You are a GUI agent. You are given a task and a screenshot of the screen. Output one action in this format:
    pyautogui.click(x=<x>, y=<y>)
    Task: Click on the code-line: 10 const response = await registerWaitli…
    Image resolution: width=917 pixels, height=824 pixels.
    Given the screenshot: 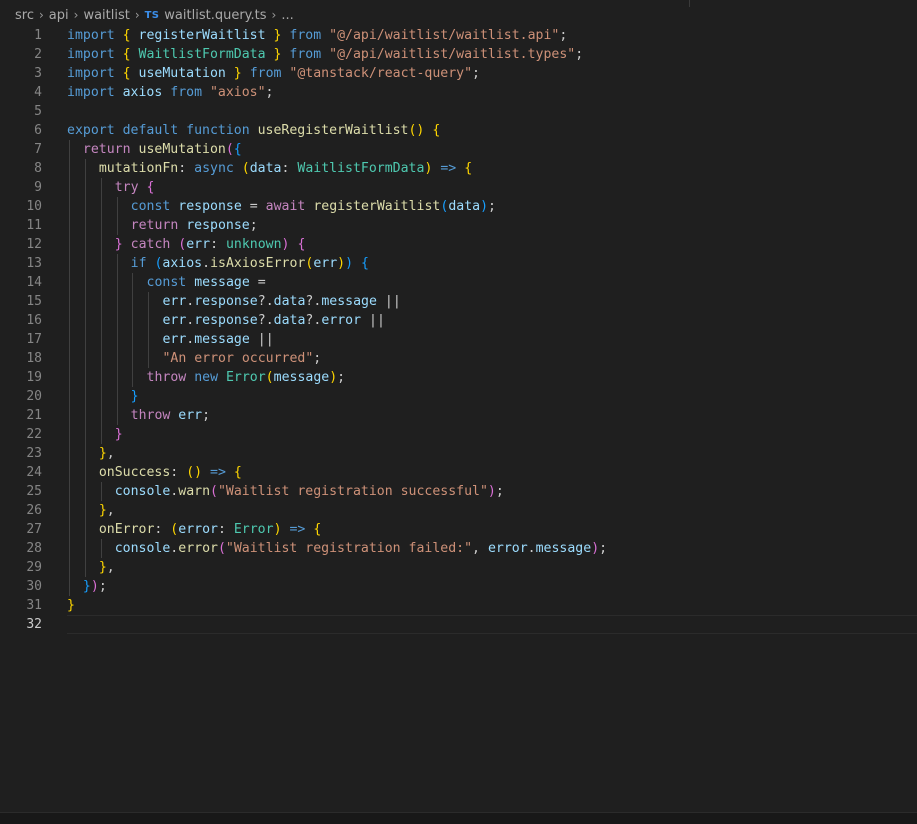 What is the action you would take?
    pyautogui.click(x=458, y=206)
    